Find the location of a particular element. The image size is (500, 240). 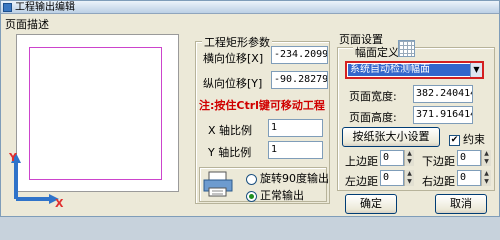

window-title: 工程输出编辑 is located at coordinates (45, 7).